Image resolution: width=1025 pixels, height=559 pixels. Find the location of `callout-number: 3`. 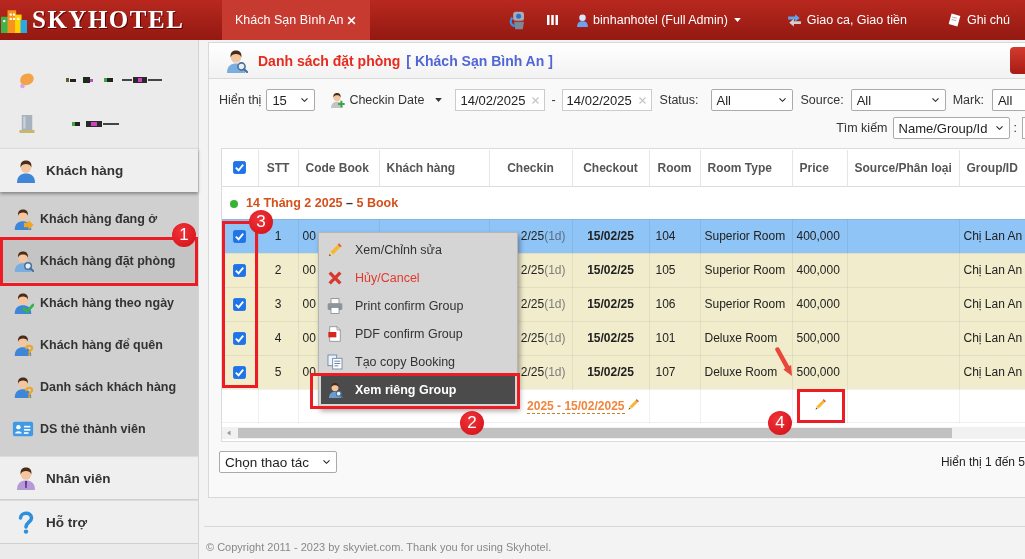

callout-number: 3 is located at coordinates (261, 222).